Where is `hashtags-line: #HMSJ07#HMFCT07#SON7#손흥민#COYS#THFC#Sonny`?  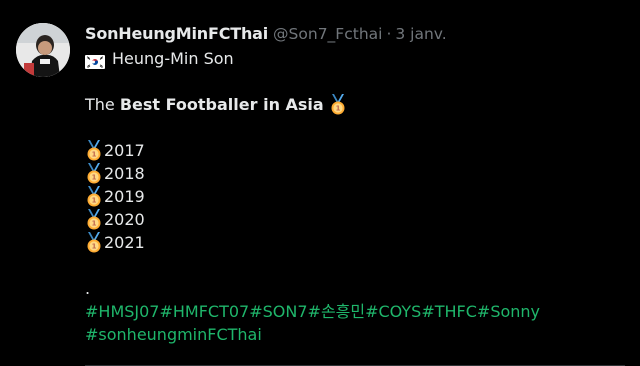
hashtags-line: #HMSJ07#HMFCT07#SON7#손흥민#COYS#THFC#Sonny is located at coordinates (357, 311).